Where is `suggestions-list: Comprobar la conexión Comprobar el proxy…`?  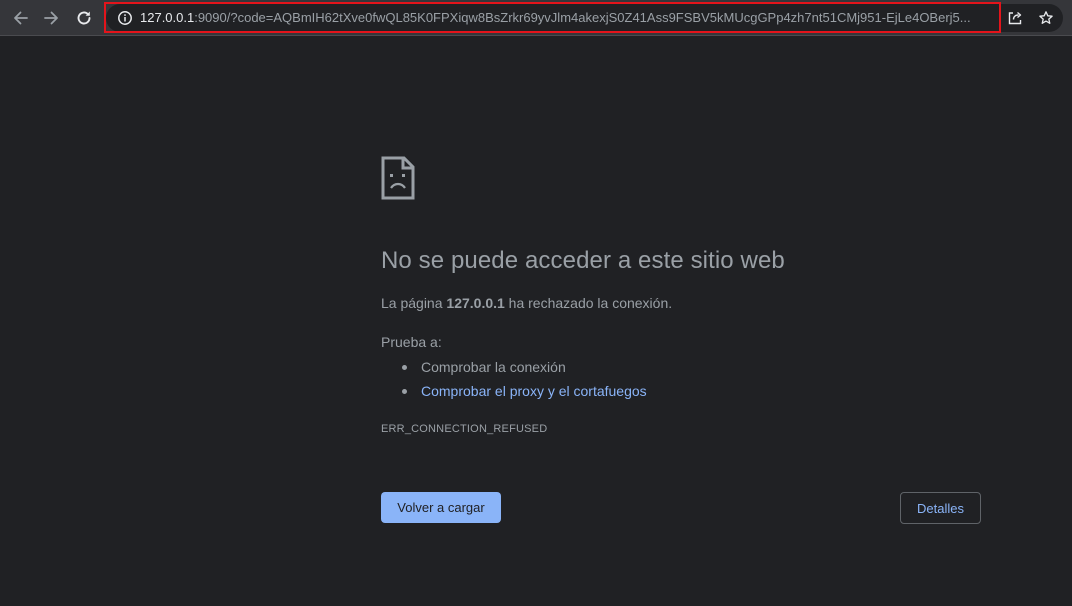
suggestions-list: Comprobar la conexión Comprobar el proxy… is located at coordinates (514, 379).